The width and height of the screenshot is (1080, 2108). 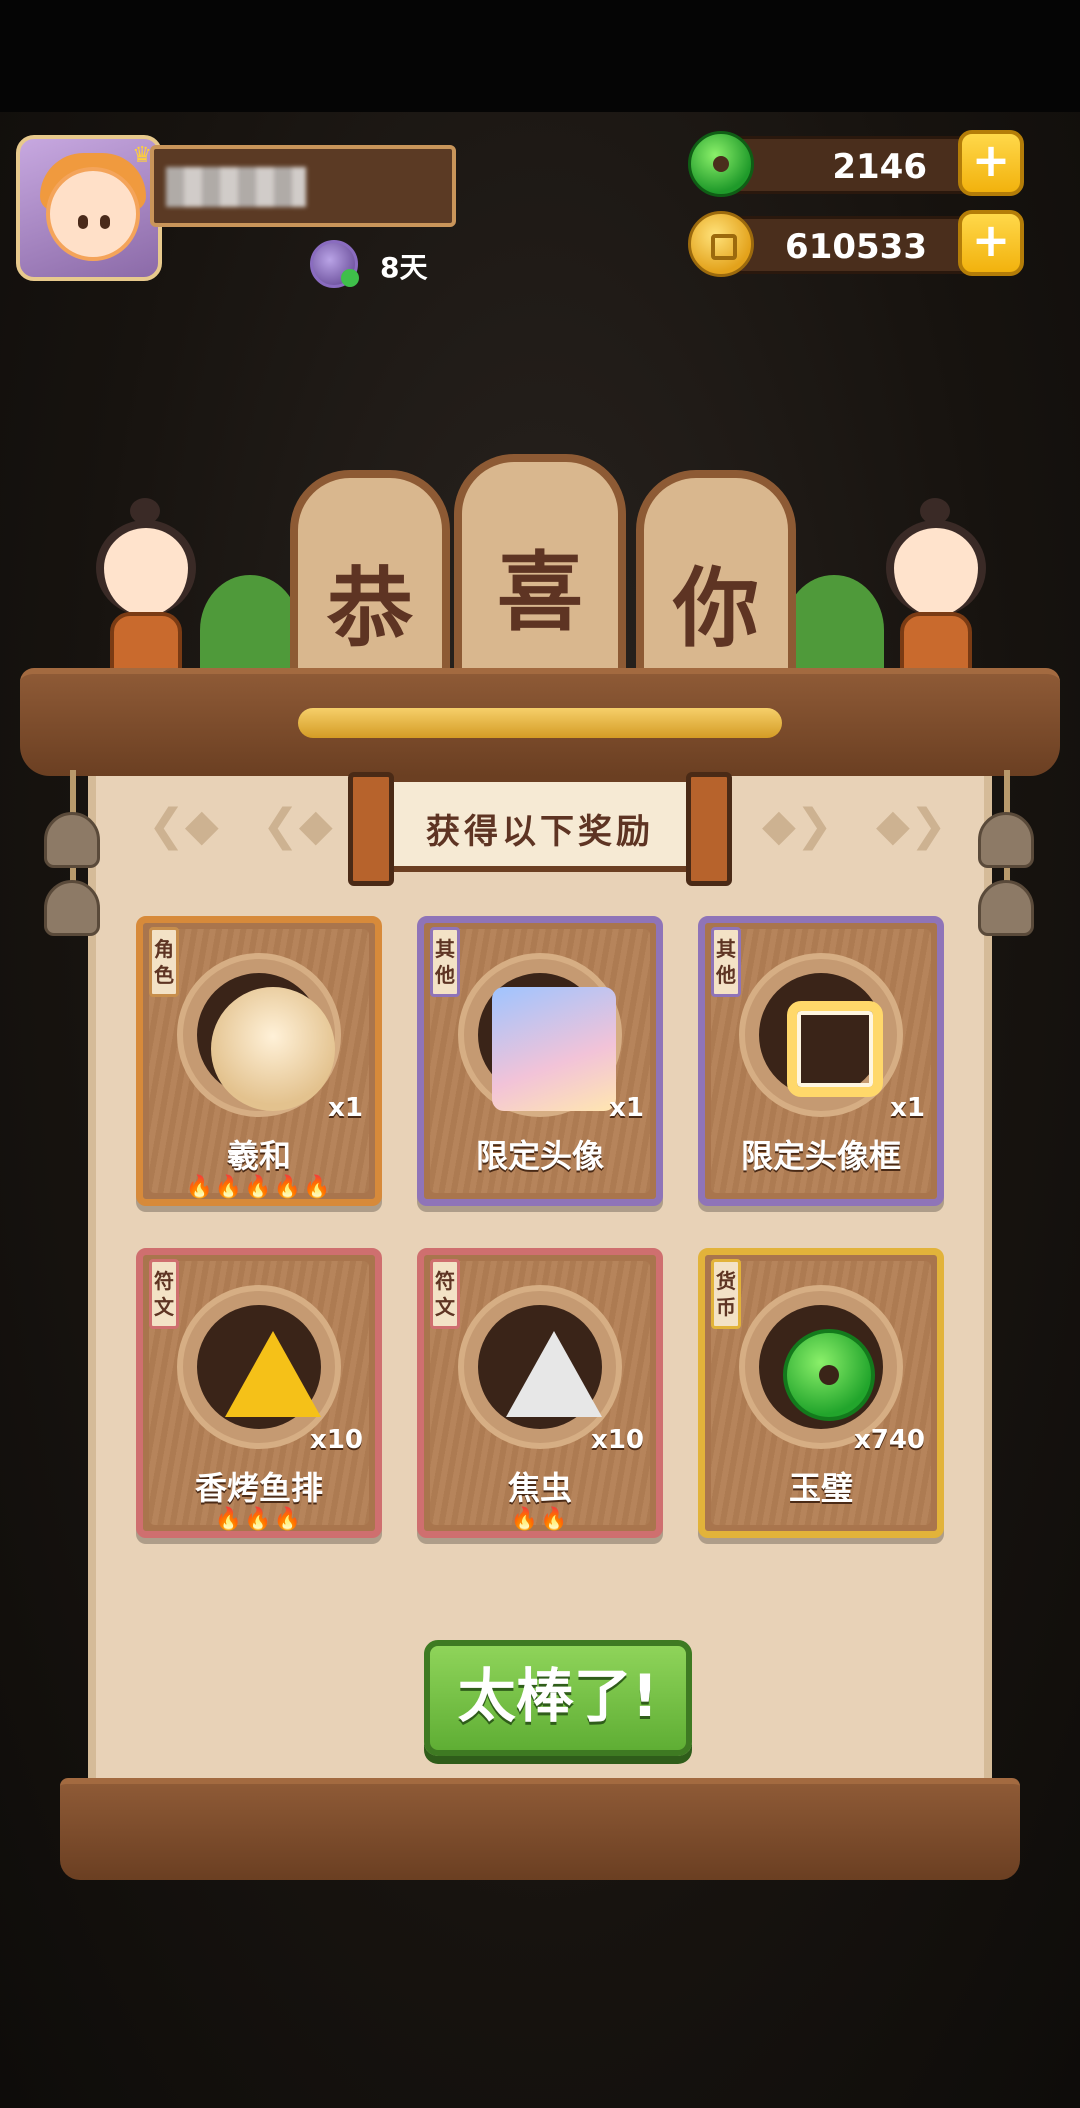 I want to click on confirm-button: 太棒了!, so click(x=558, y=1698).